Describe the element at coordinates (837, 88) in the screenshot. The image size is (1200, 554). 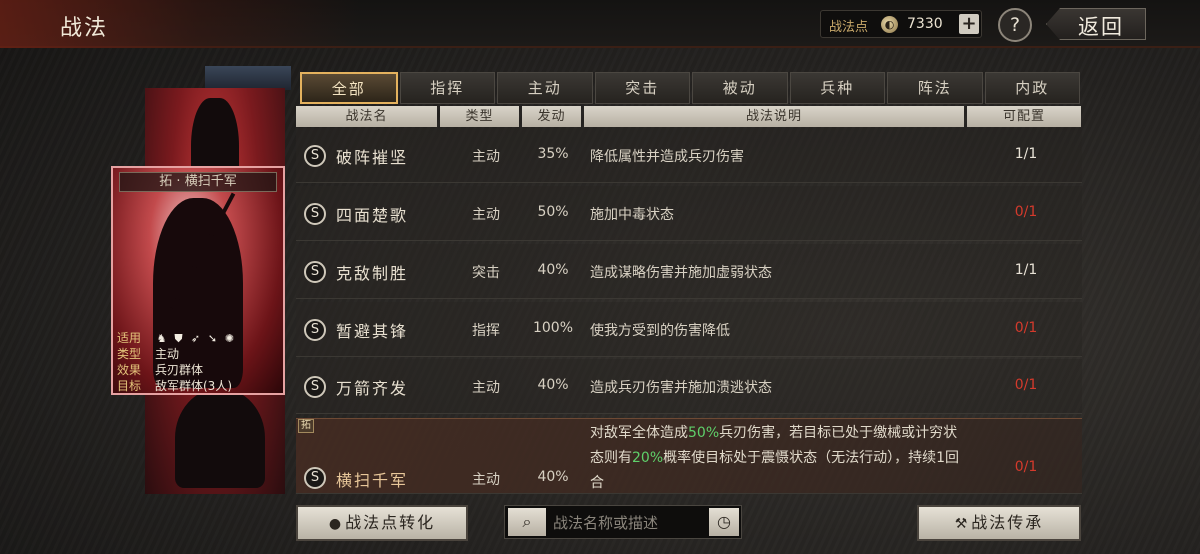
I see `tab-troop: 兵种` at that location.